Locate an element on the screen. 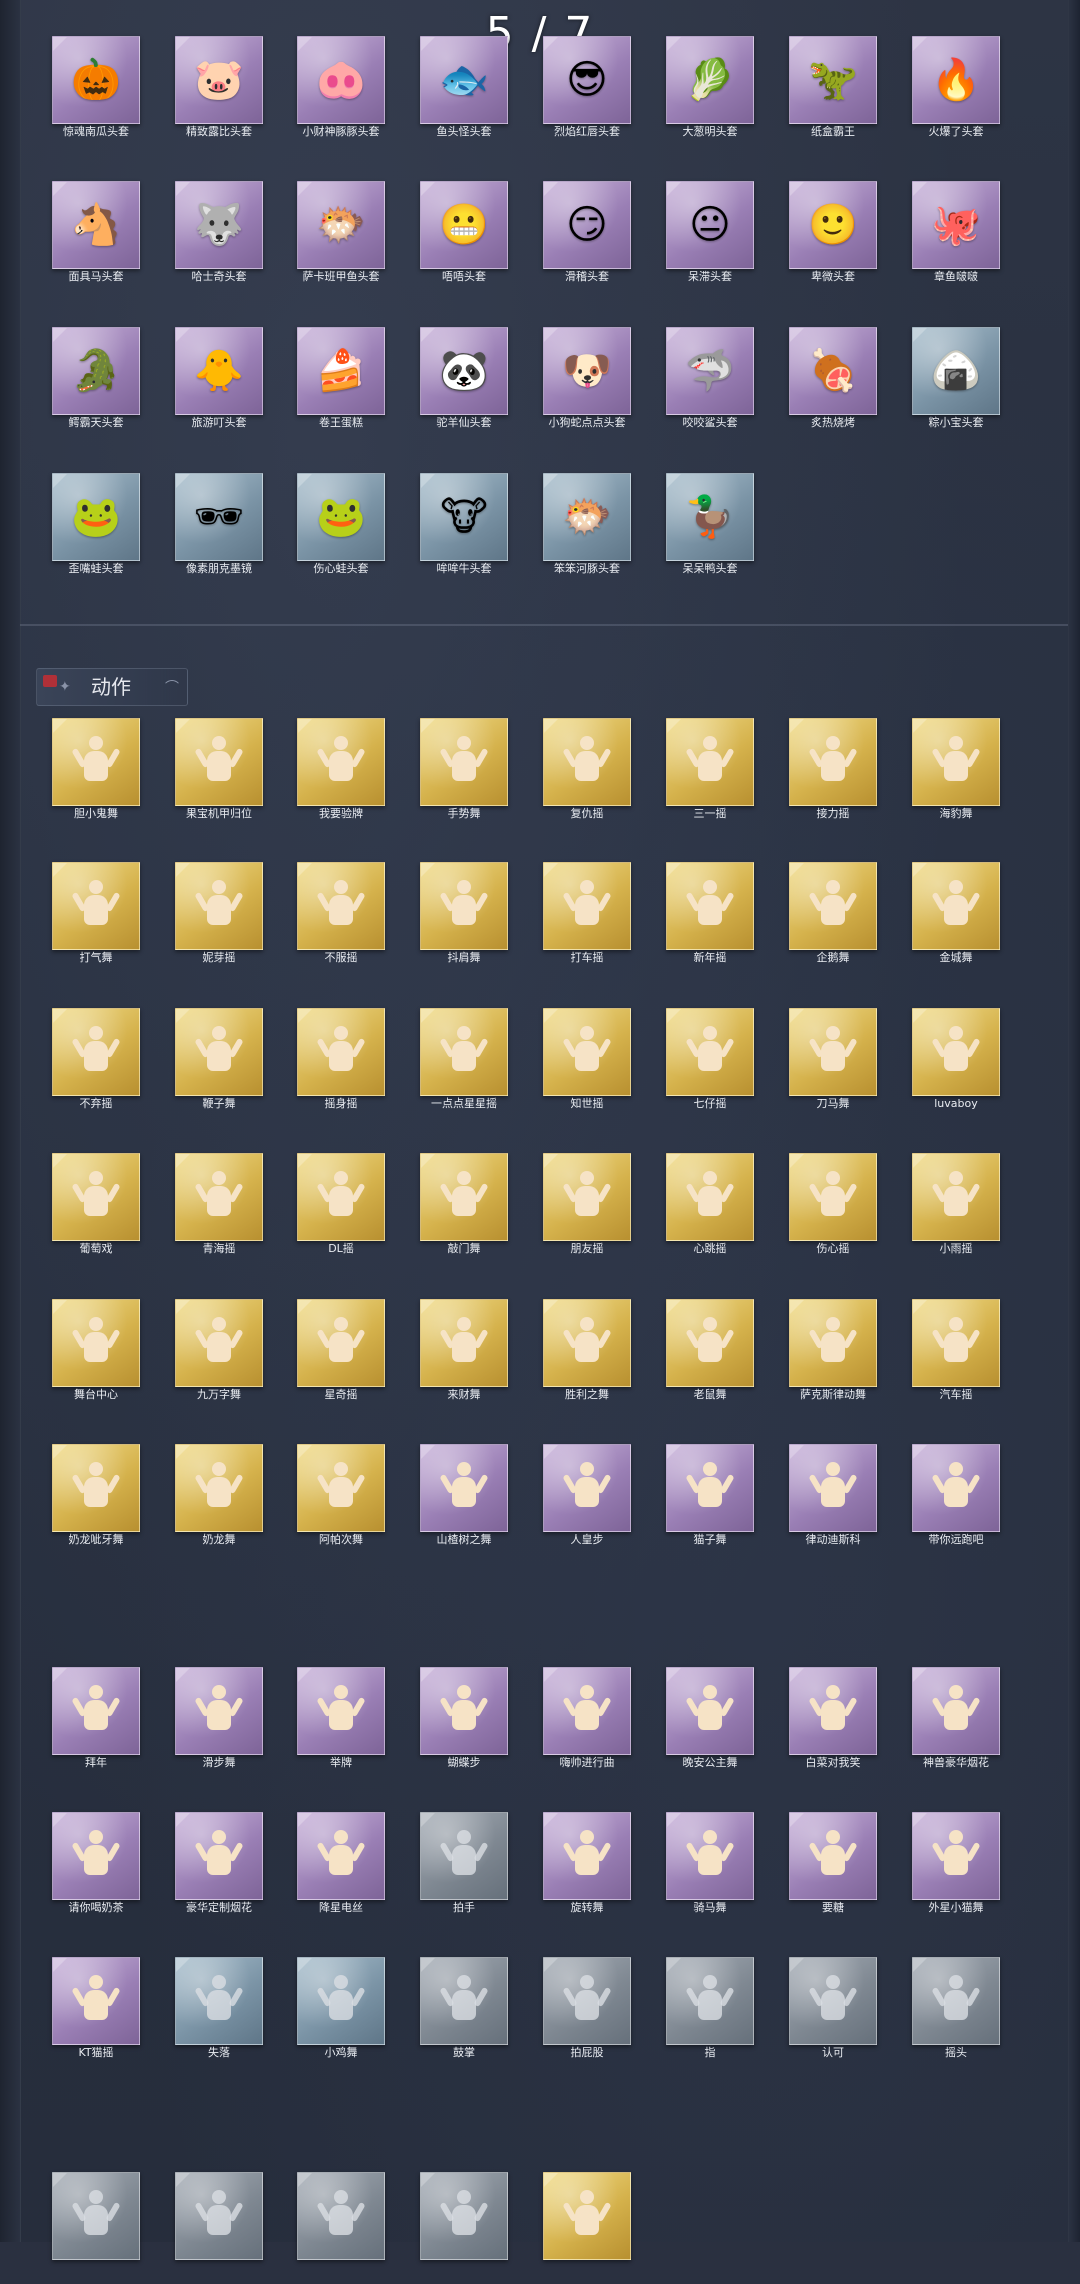  action-item: 我要验牌 is located at coordinates (341, 774).